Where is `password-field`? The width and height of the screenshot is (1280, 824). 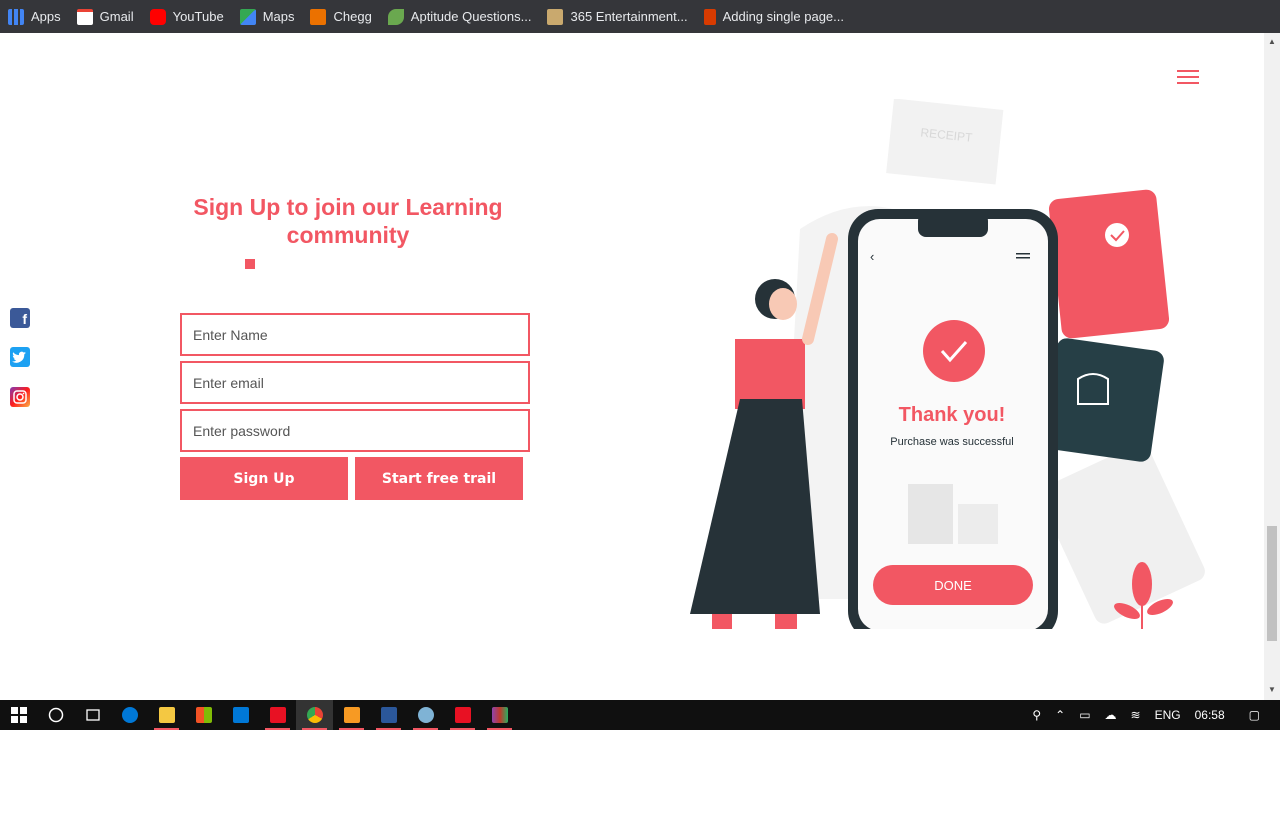
password-field is located at coordinates (355, 430).